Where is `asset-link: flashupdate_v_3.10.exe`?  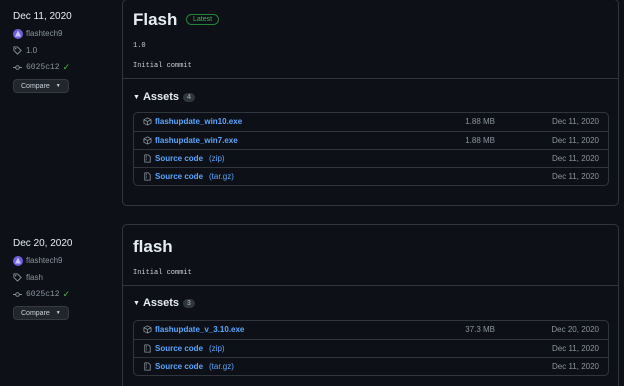
asset-link: flashupdate_v_3.10.exe is located at coordinates (193, 329).